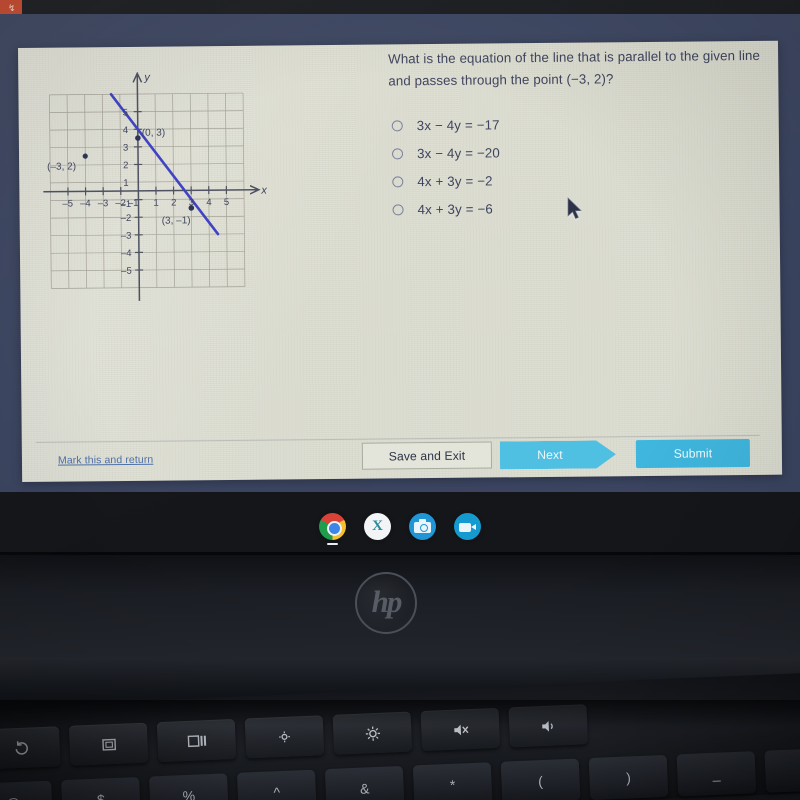 The height and width of the screenshot is (800, 800). Describe the element at coordinates (427, 455) in the screenshot. I see `save-and-exit-button: Save and Exit` at that location.